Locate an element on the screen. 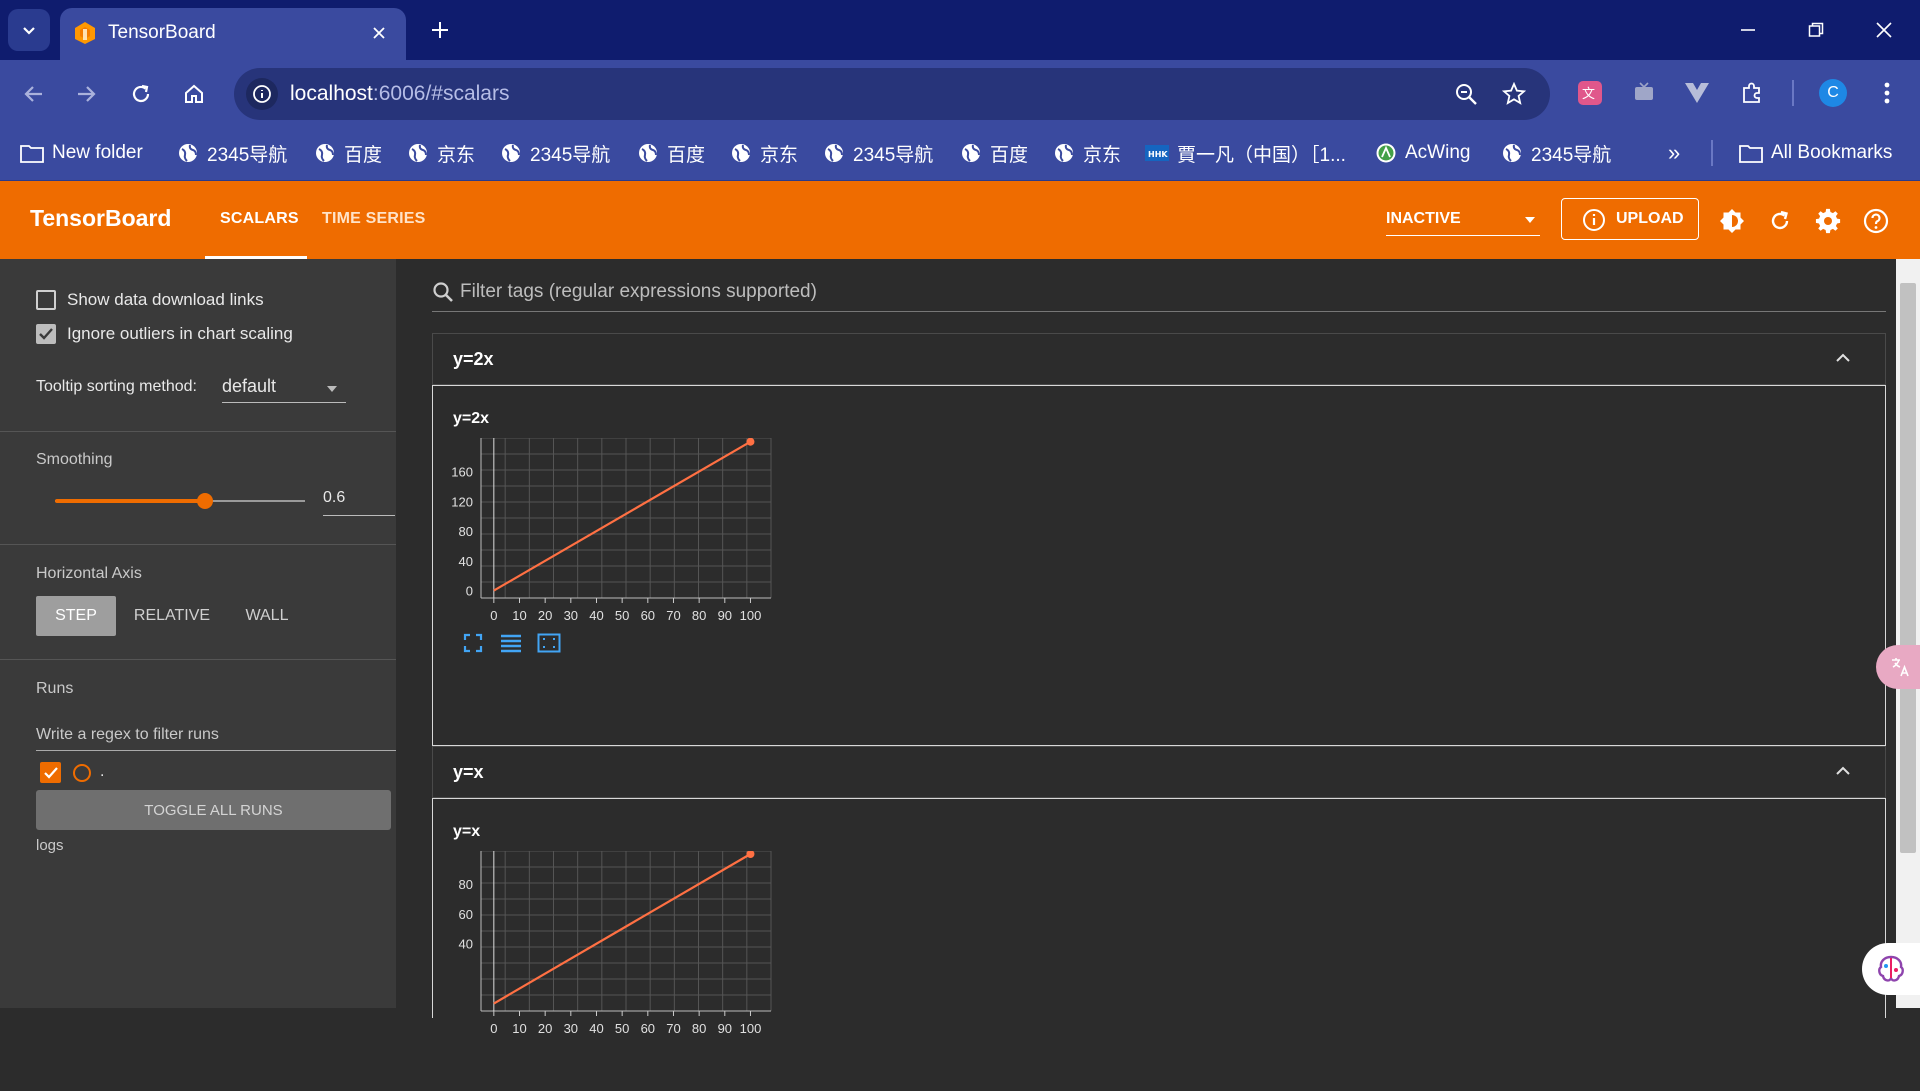 This screenshot has height=1091, width=1920. bookmarks-overflow-button: » is located at coordinates (1674, 153).